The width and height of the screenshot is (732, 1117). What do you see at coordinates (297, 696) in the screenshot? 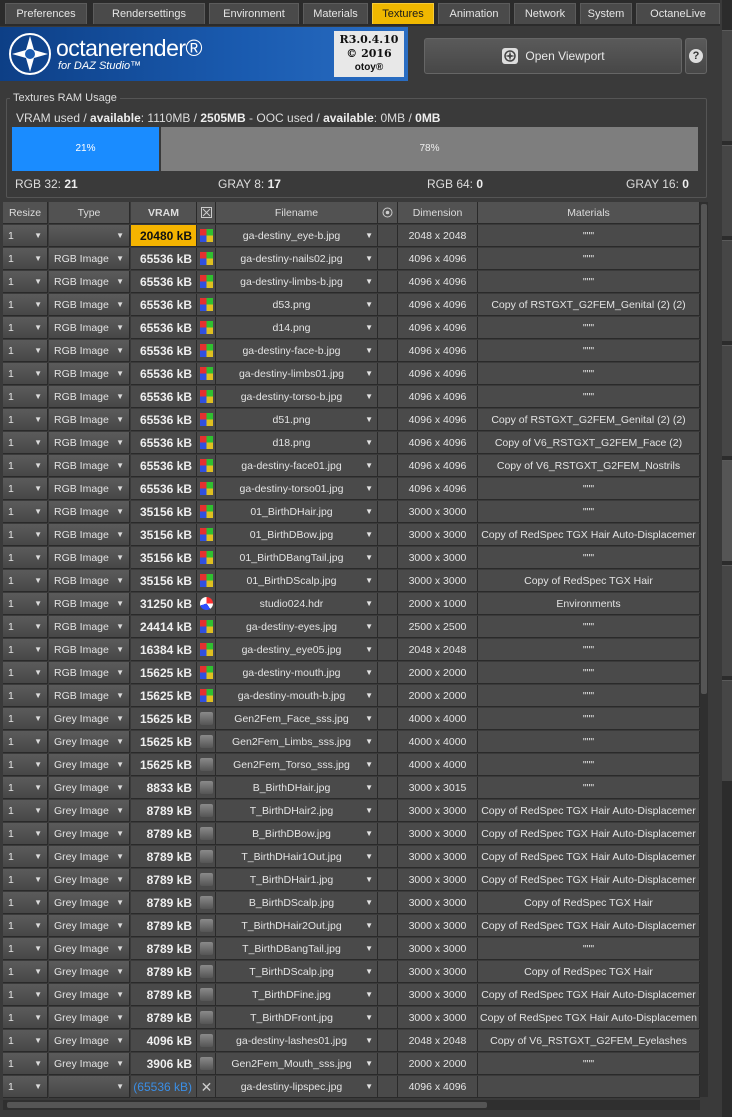
I see `filename-dropdown: ga-destiny-mouth-b.jpg ▼` at bounding box center [297, 696].